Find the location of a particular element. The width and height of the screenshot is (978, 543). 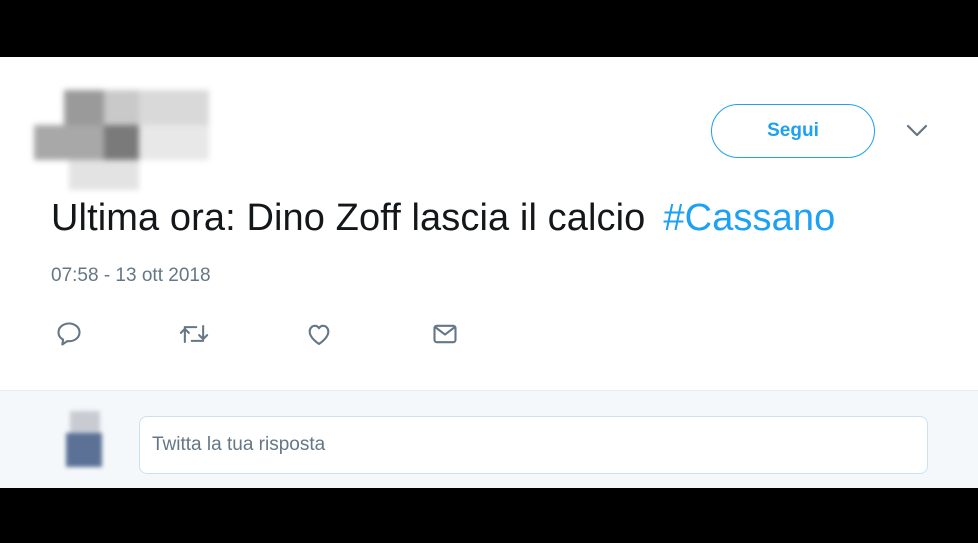

chevron-down-icon is located at coordinates (917, 131).